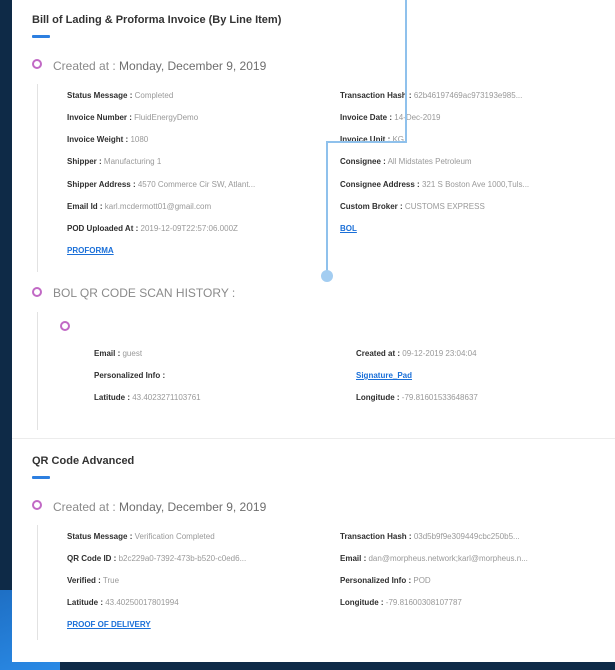  Describe the element at coordinates (90, 250) in the screenshot. I see `proforma-link: PROFORMA` at that location.